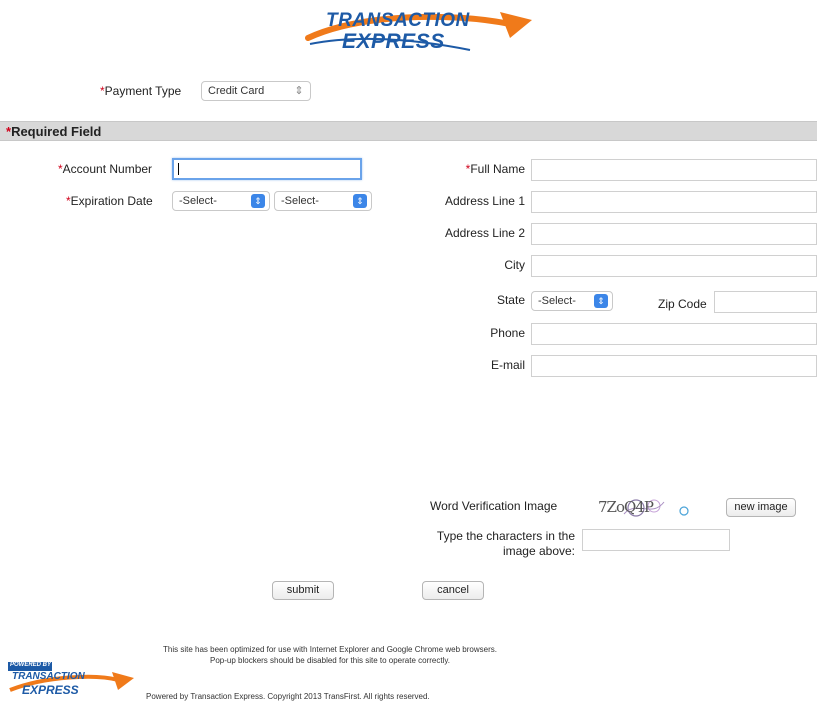  I want to click on powered-logo-bottom: EXPRESS, so click(50, 690).